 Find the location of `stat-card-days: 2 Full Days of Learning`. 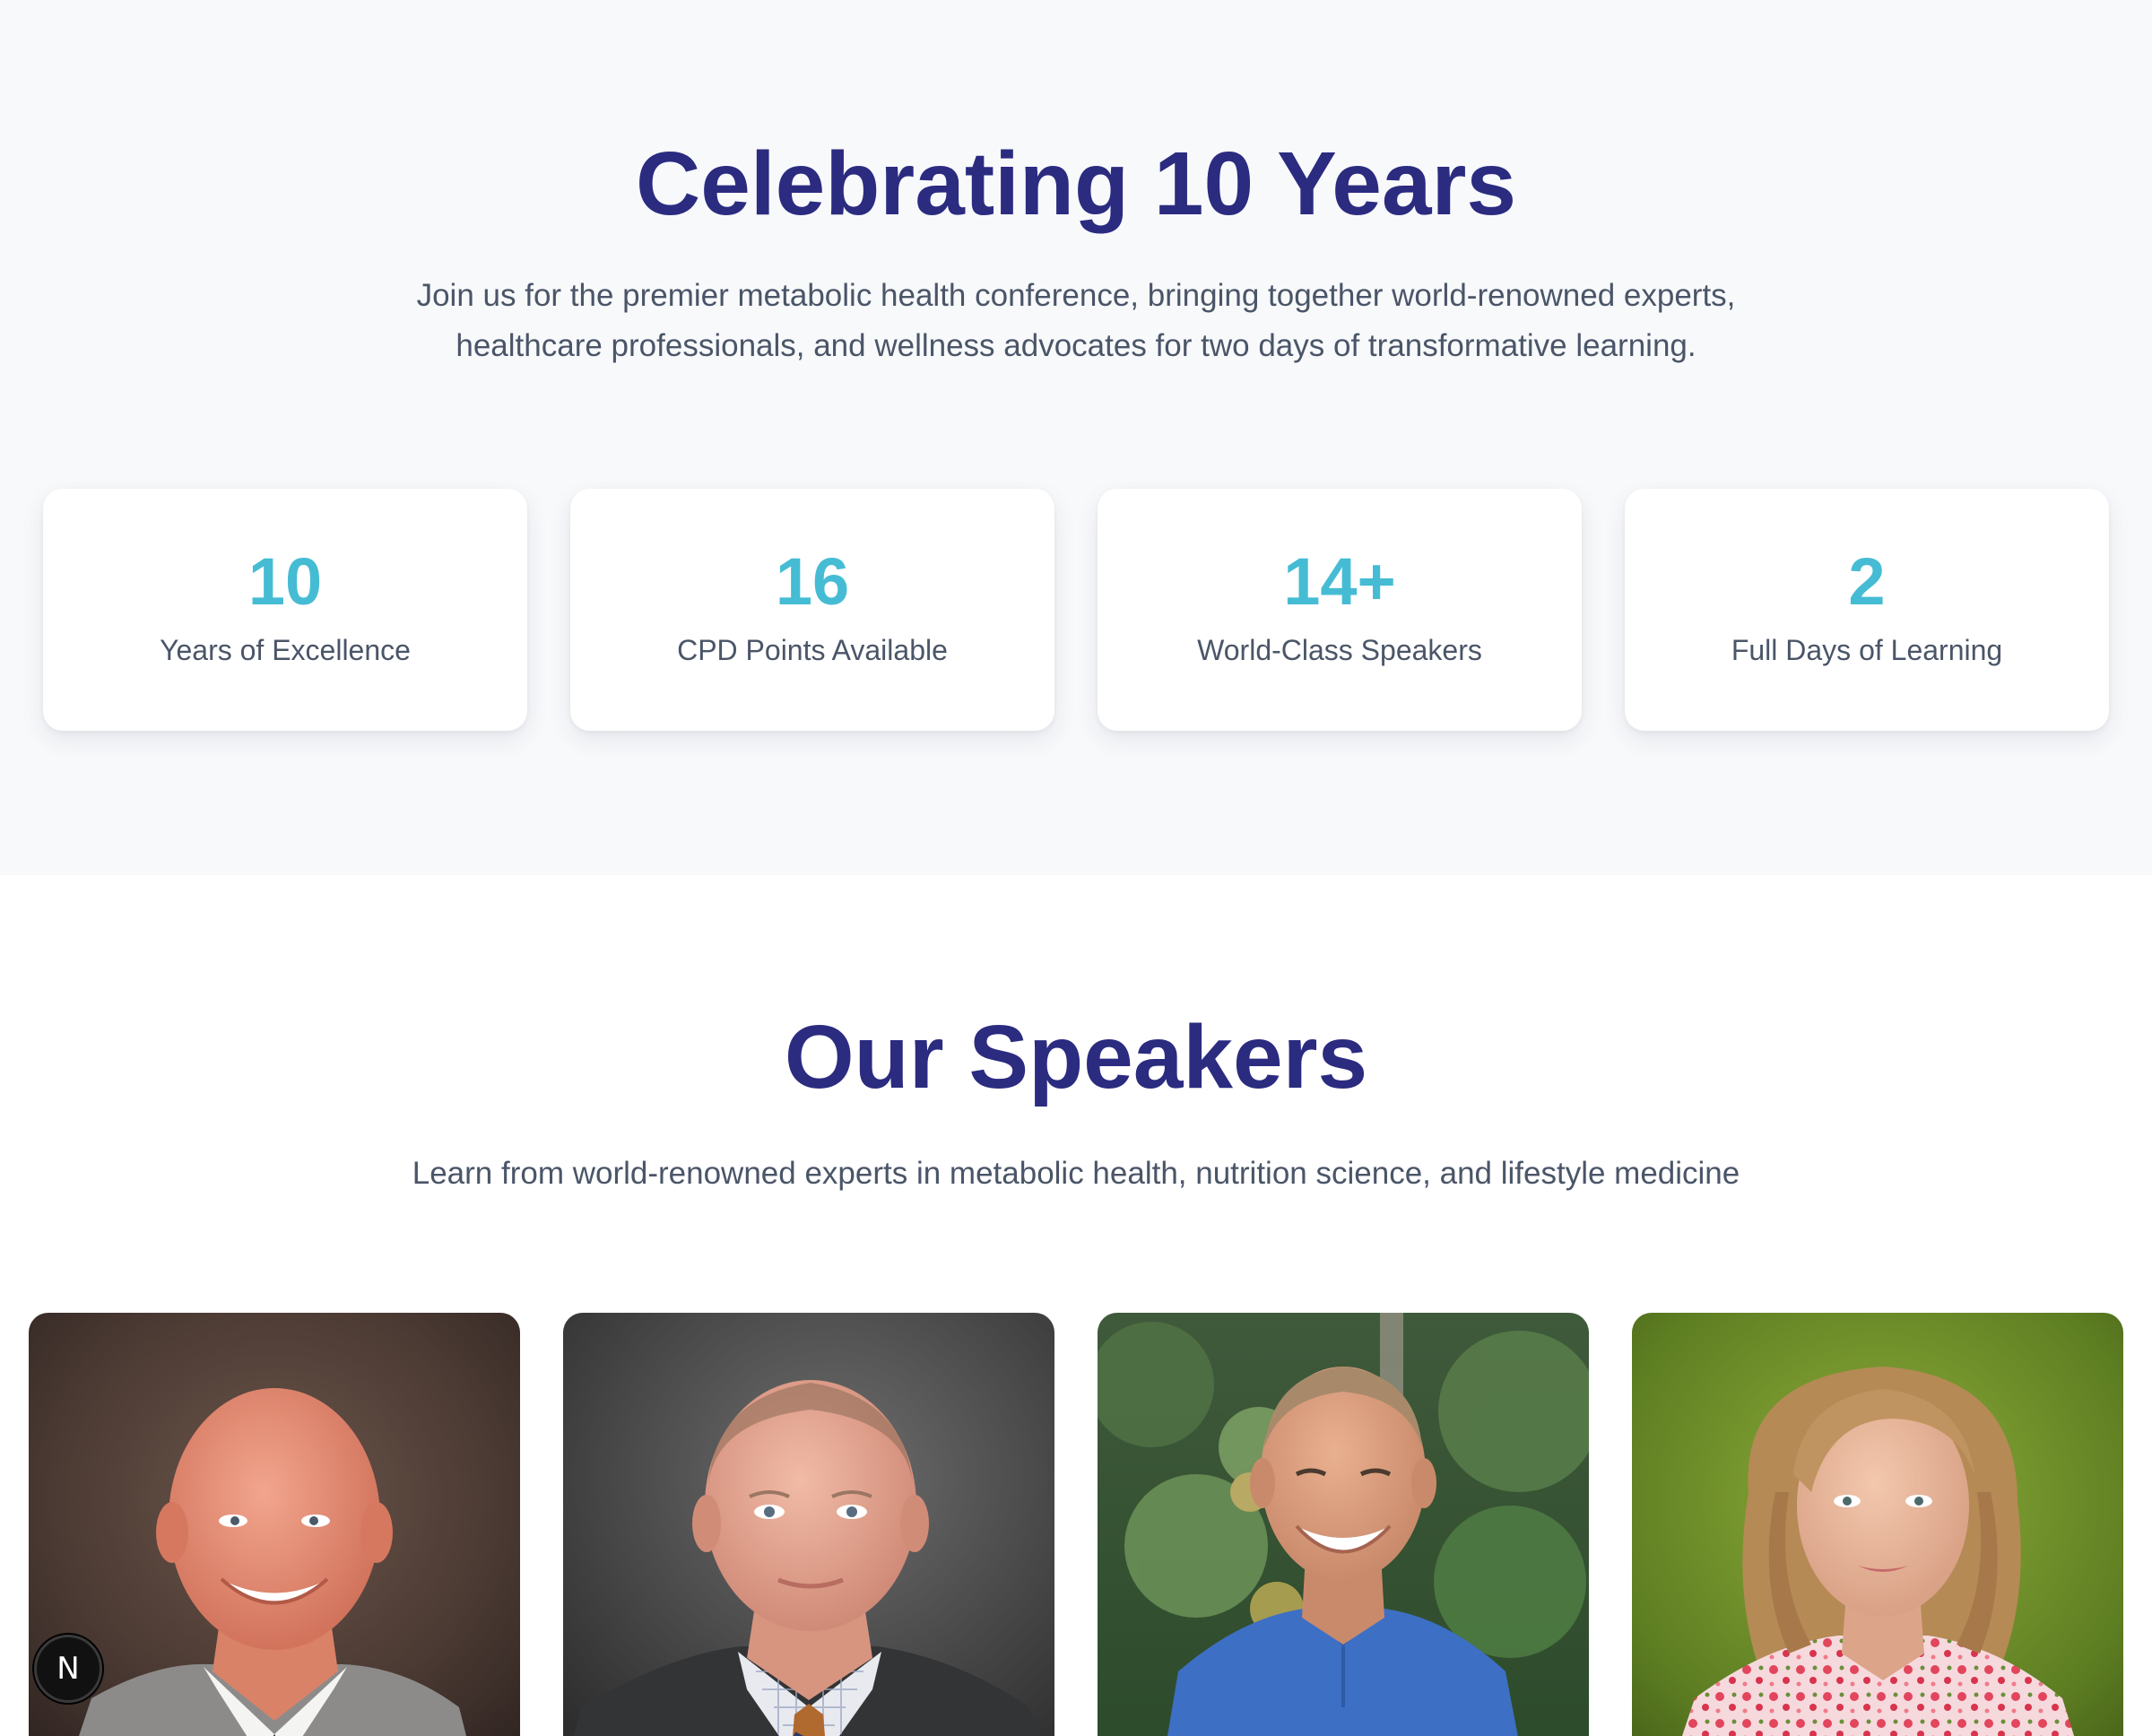

stat-card-days: 2 Full Days of Learning is located at coordinates (1867, 610).